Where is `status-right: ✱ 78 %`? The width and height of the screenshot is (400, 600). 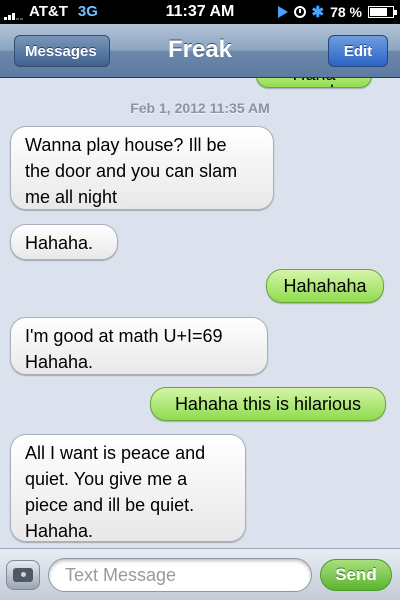
status-right: ✱ 78 % is located at coordinates (337, 12).